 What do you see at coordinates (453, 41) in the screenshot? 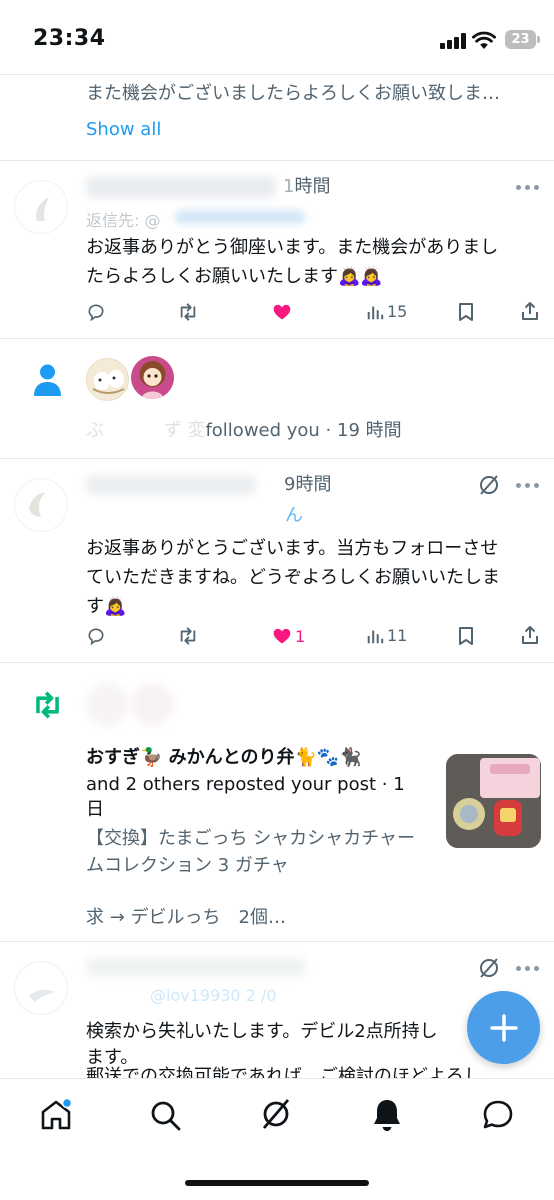
I see `signal-icon` at bounding box center [453, 41].